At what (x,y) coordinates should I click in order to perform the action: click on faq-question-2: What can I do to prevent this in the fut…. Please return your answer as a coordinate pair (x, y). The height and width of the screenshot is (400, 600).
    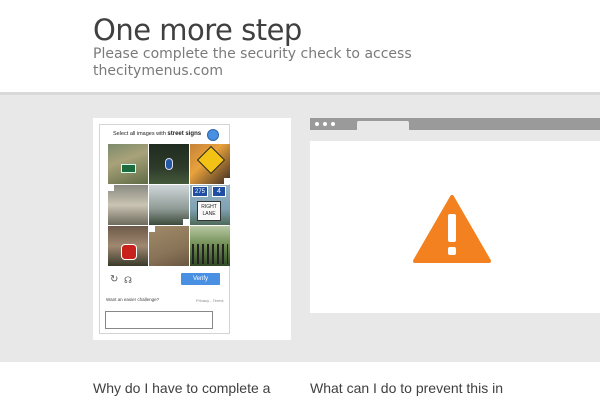
    Looking at the image, I should click on (406, 390).